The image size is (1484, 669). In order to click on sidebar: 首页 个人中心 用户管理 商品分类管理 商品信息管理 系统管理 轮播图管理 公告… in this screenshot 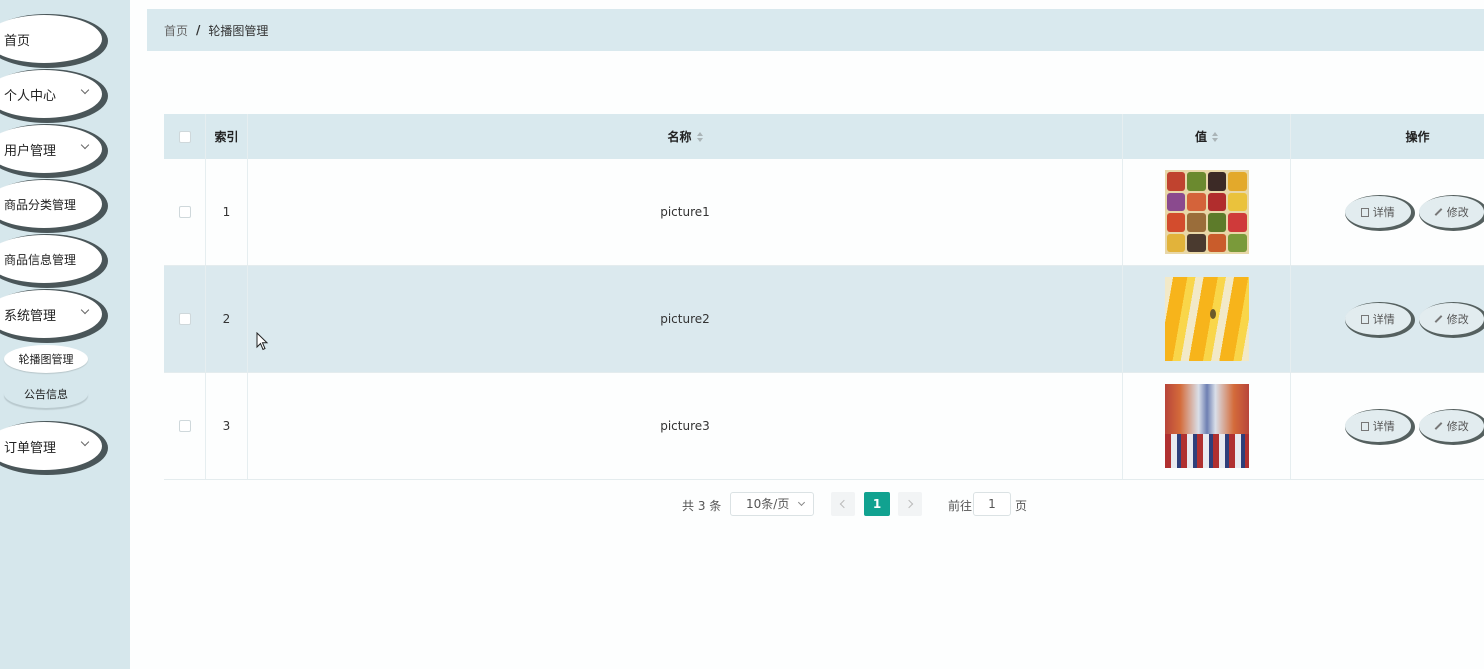, I will do `click(65, 334)`.